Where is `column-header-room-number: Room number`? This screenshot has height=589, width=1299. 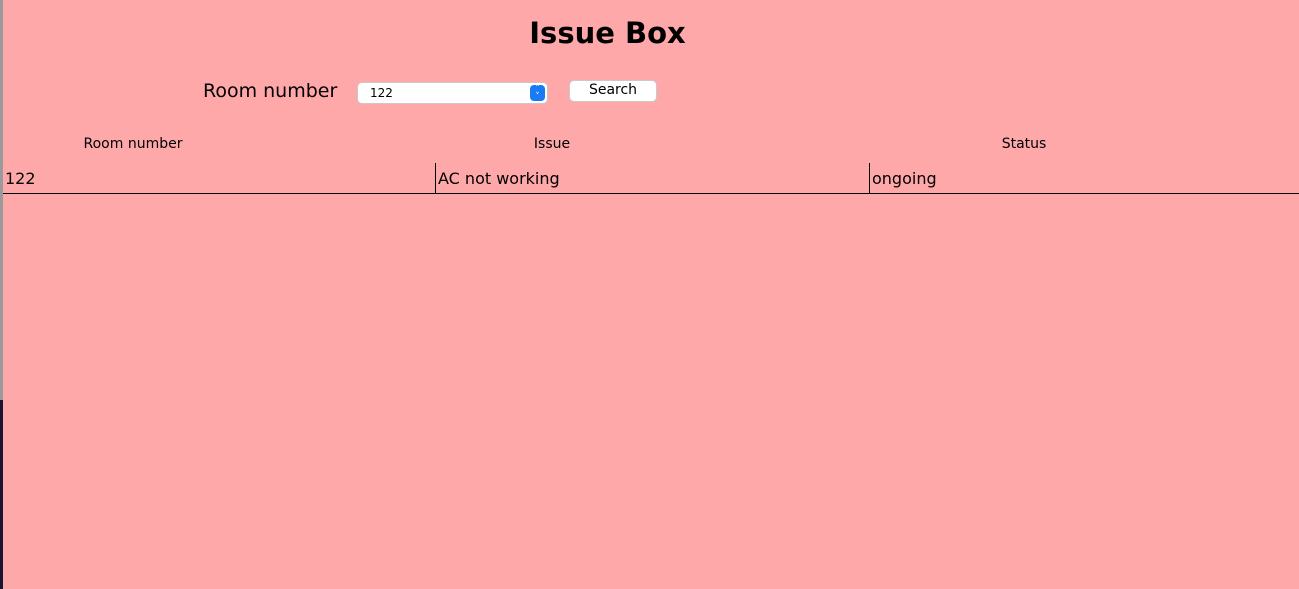 column-header-room-number: Room number is located at coordinates (133, 144).